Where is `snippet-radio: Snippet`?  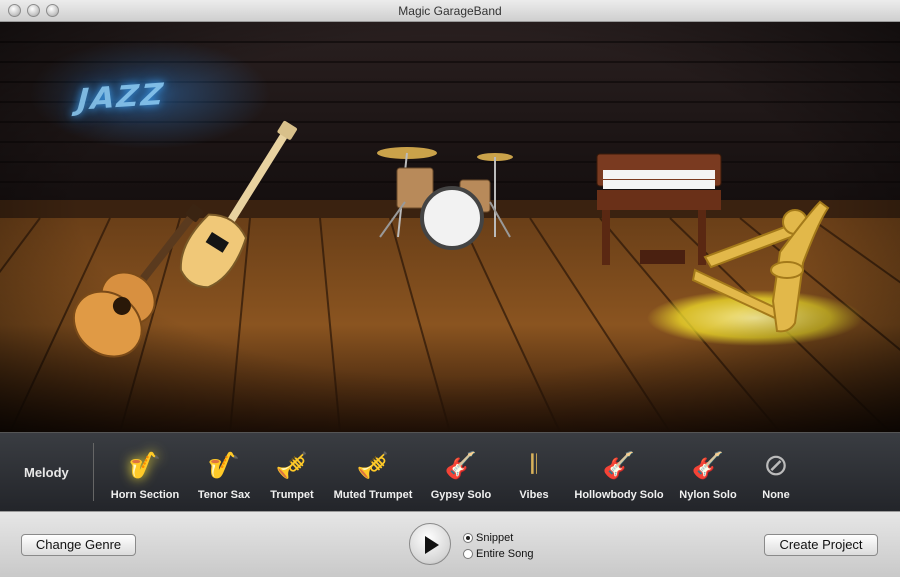
snippet-radio: Snippet is located at coordinates (488, 538).